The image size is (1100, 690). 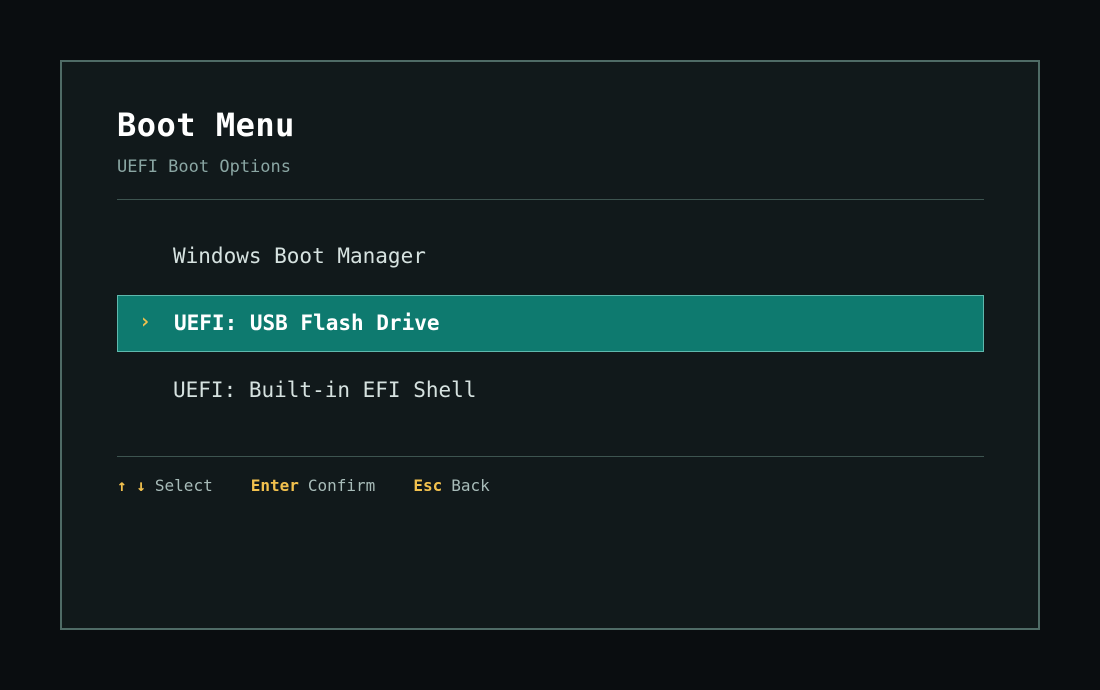 I want to click on boot-option-efi-shell: UEFI: Built-in EFI Shell, so click(x=550, y=390).